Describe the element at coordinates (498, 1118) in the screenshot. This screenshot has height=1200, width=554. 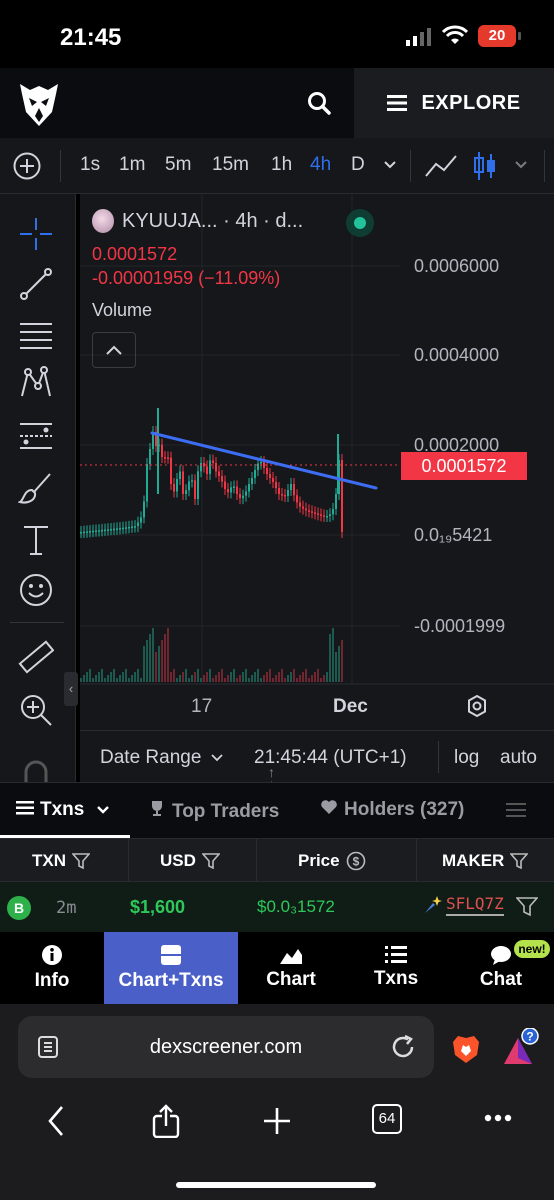
I see `more-icon` at that location.